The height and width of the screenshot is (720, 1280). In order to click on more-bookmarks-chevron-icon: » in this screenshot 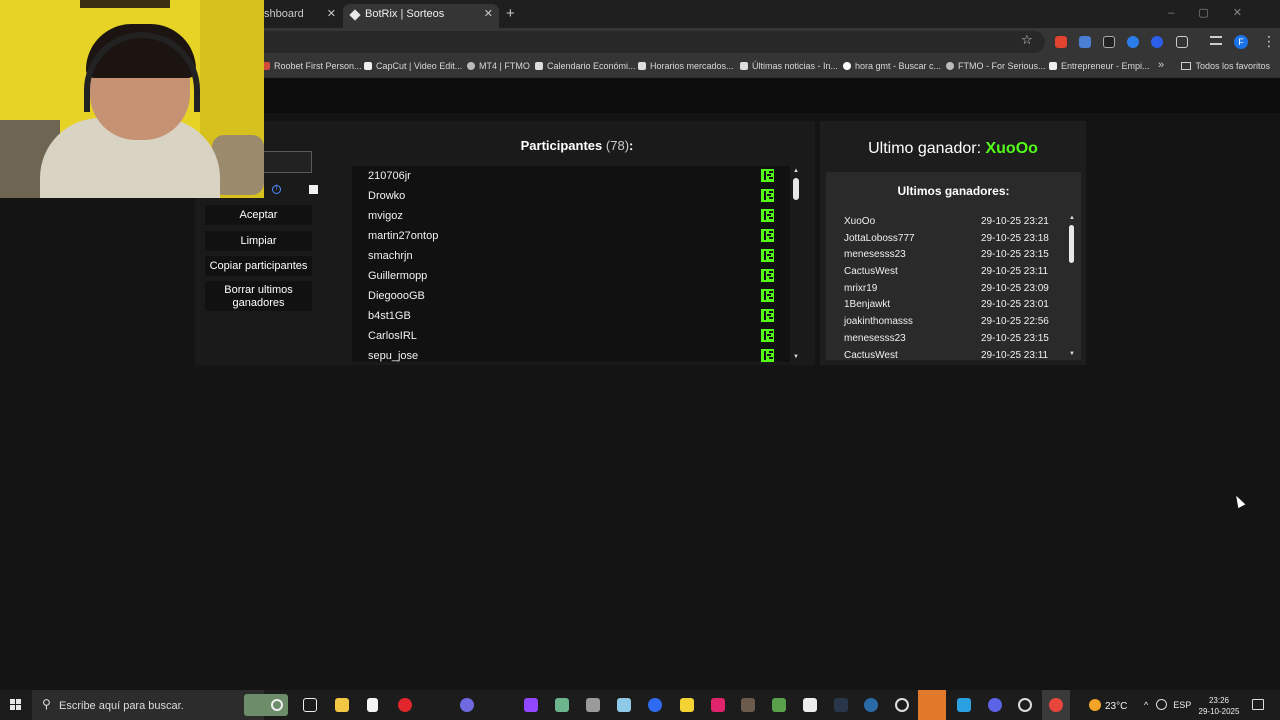, I will do `click(1161, 65)`.